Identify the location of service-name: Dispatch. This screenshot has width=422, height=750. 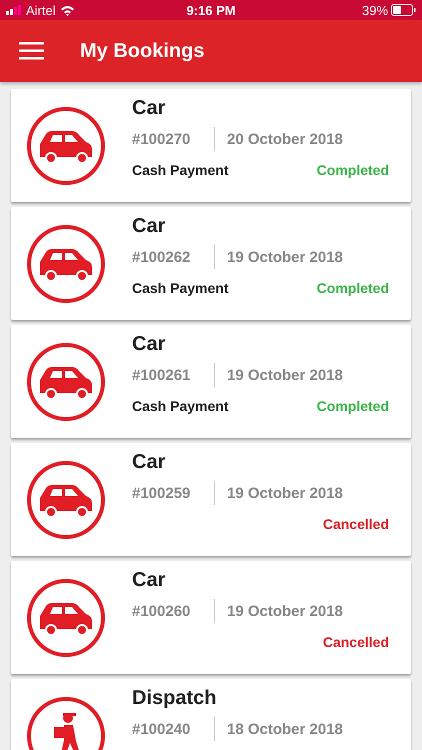
(175, 698).